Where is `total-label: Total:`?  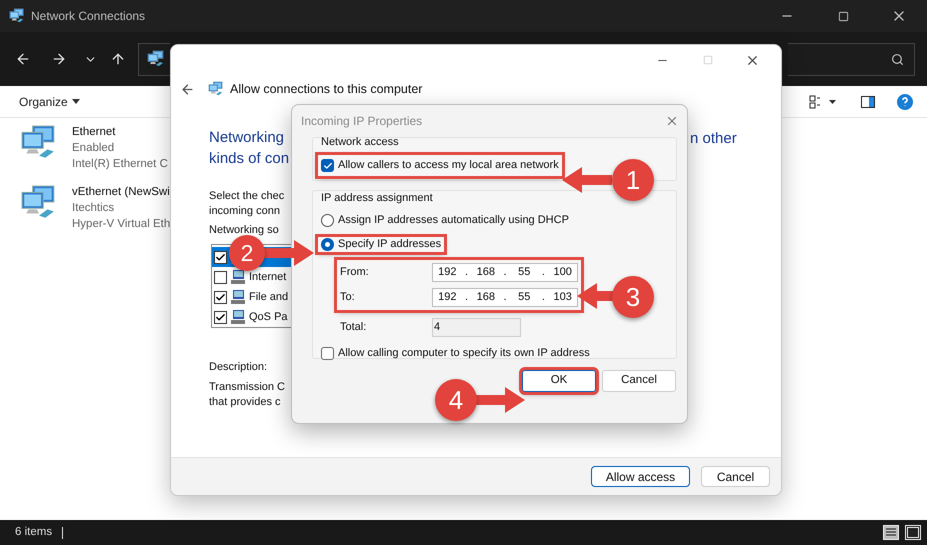 total-label: Total: is located at coordinates (354, 328).